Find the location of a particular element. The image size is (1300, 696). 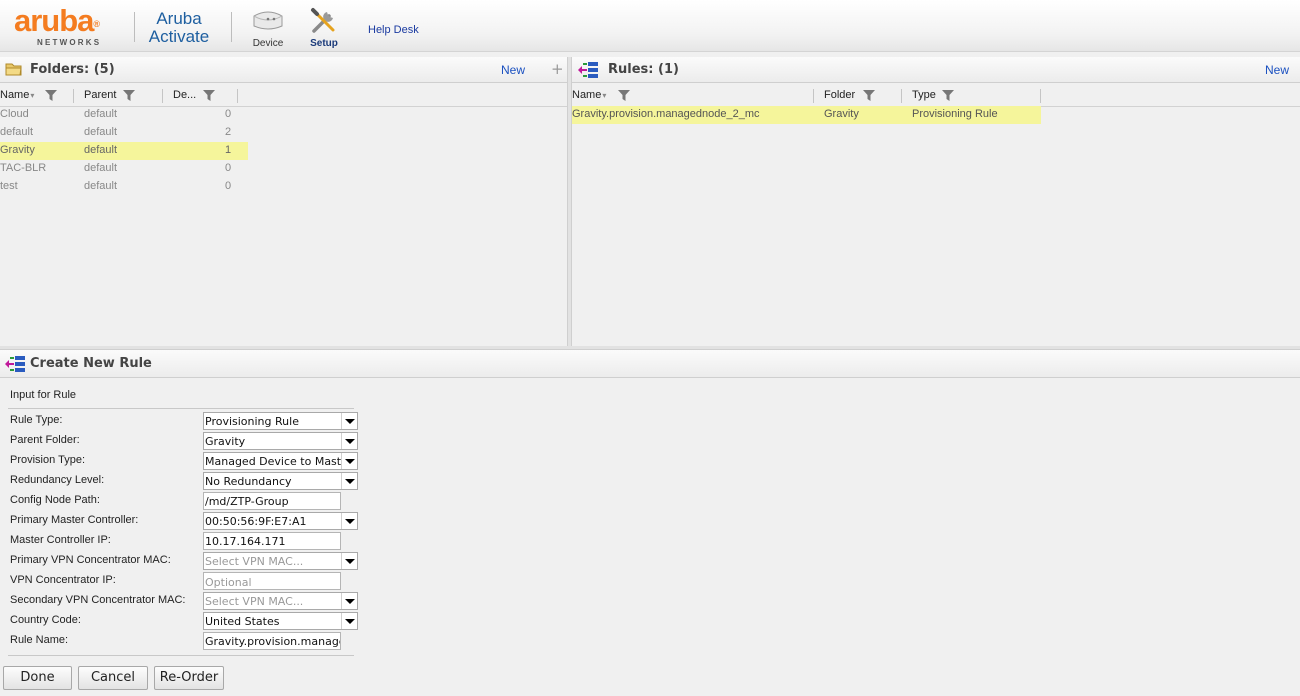

primary-master-controller-label: Primary Master Controller: is located at coordinates (74, 520).